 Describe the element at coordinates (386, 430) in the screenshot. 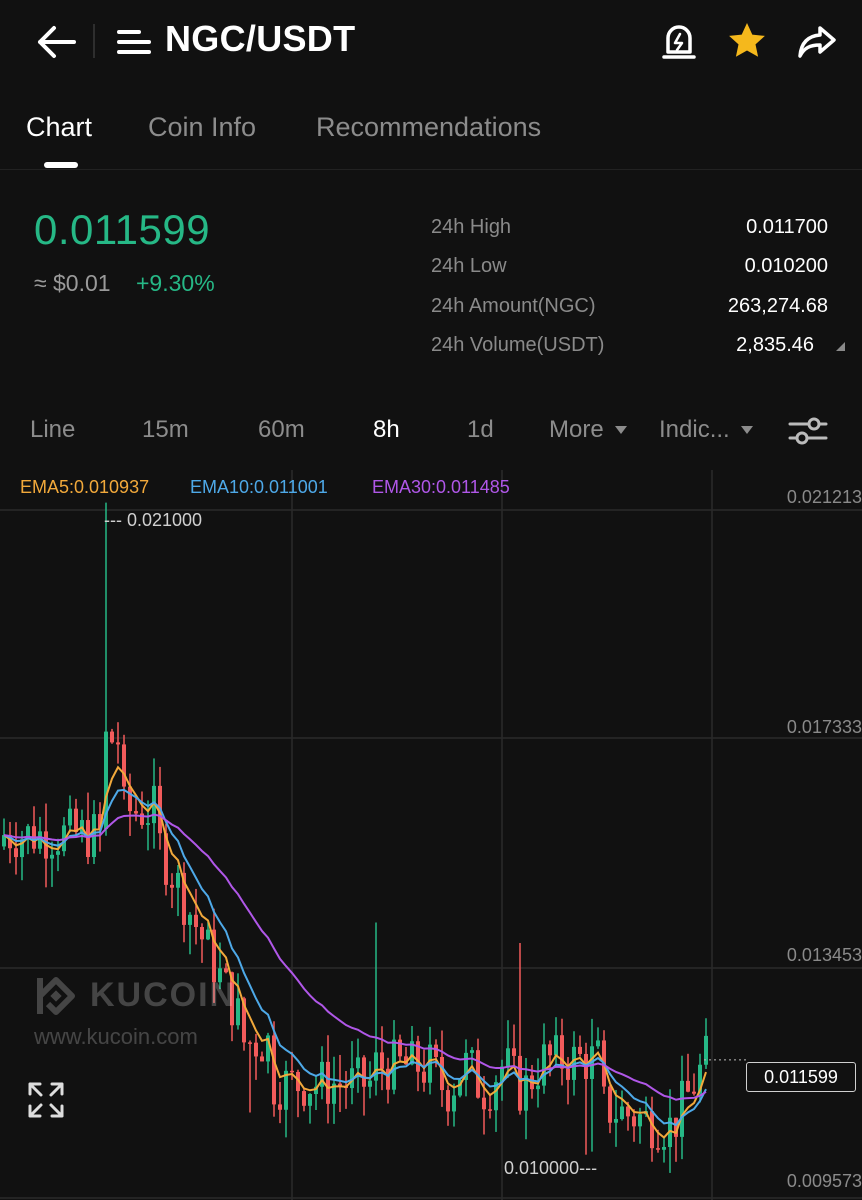

I see `timeframe-8h: 8h` at that location.